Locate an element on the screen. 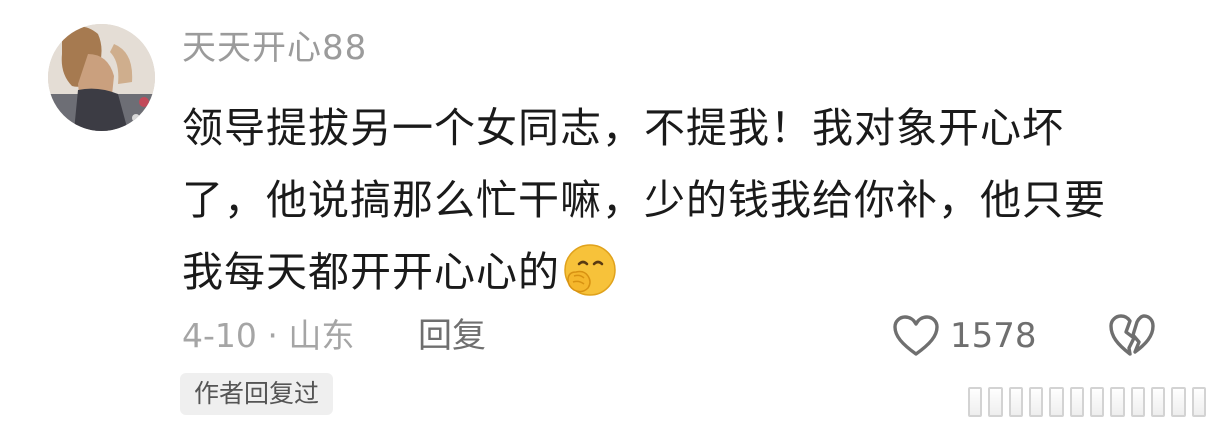 The height and width of the screenshot is (432, 1206). watermark is located at coordinates (1087, 402).